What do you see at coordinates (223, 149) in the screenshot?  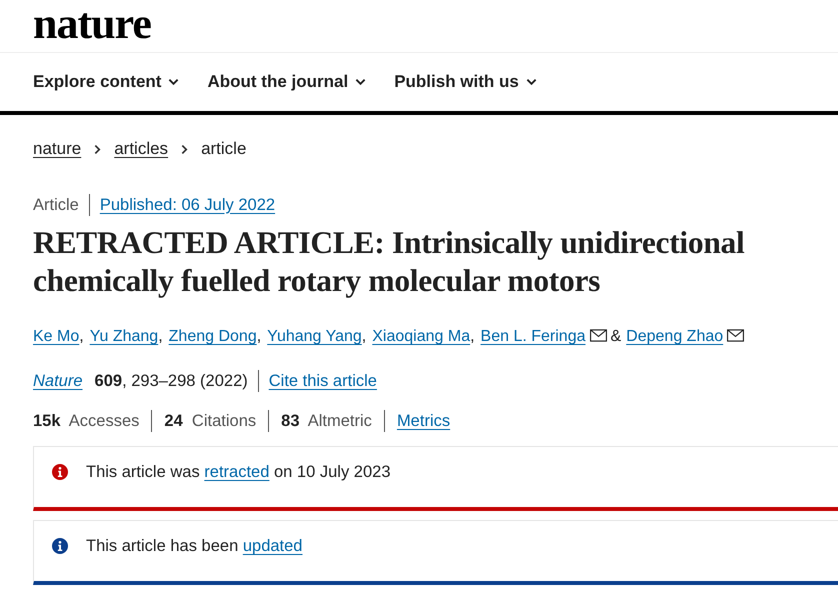 I see `breadcrumb-current: article` at bounding box center [223, 149].